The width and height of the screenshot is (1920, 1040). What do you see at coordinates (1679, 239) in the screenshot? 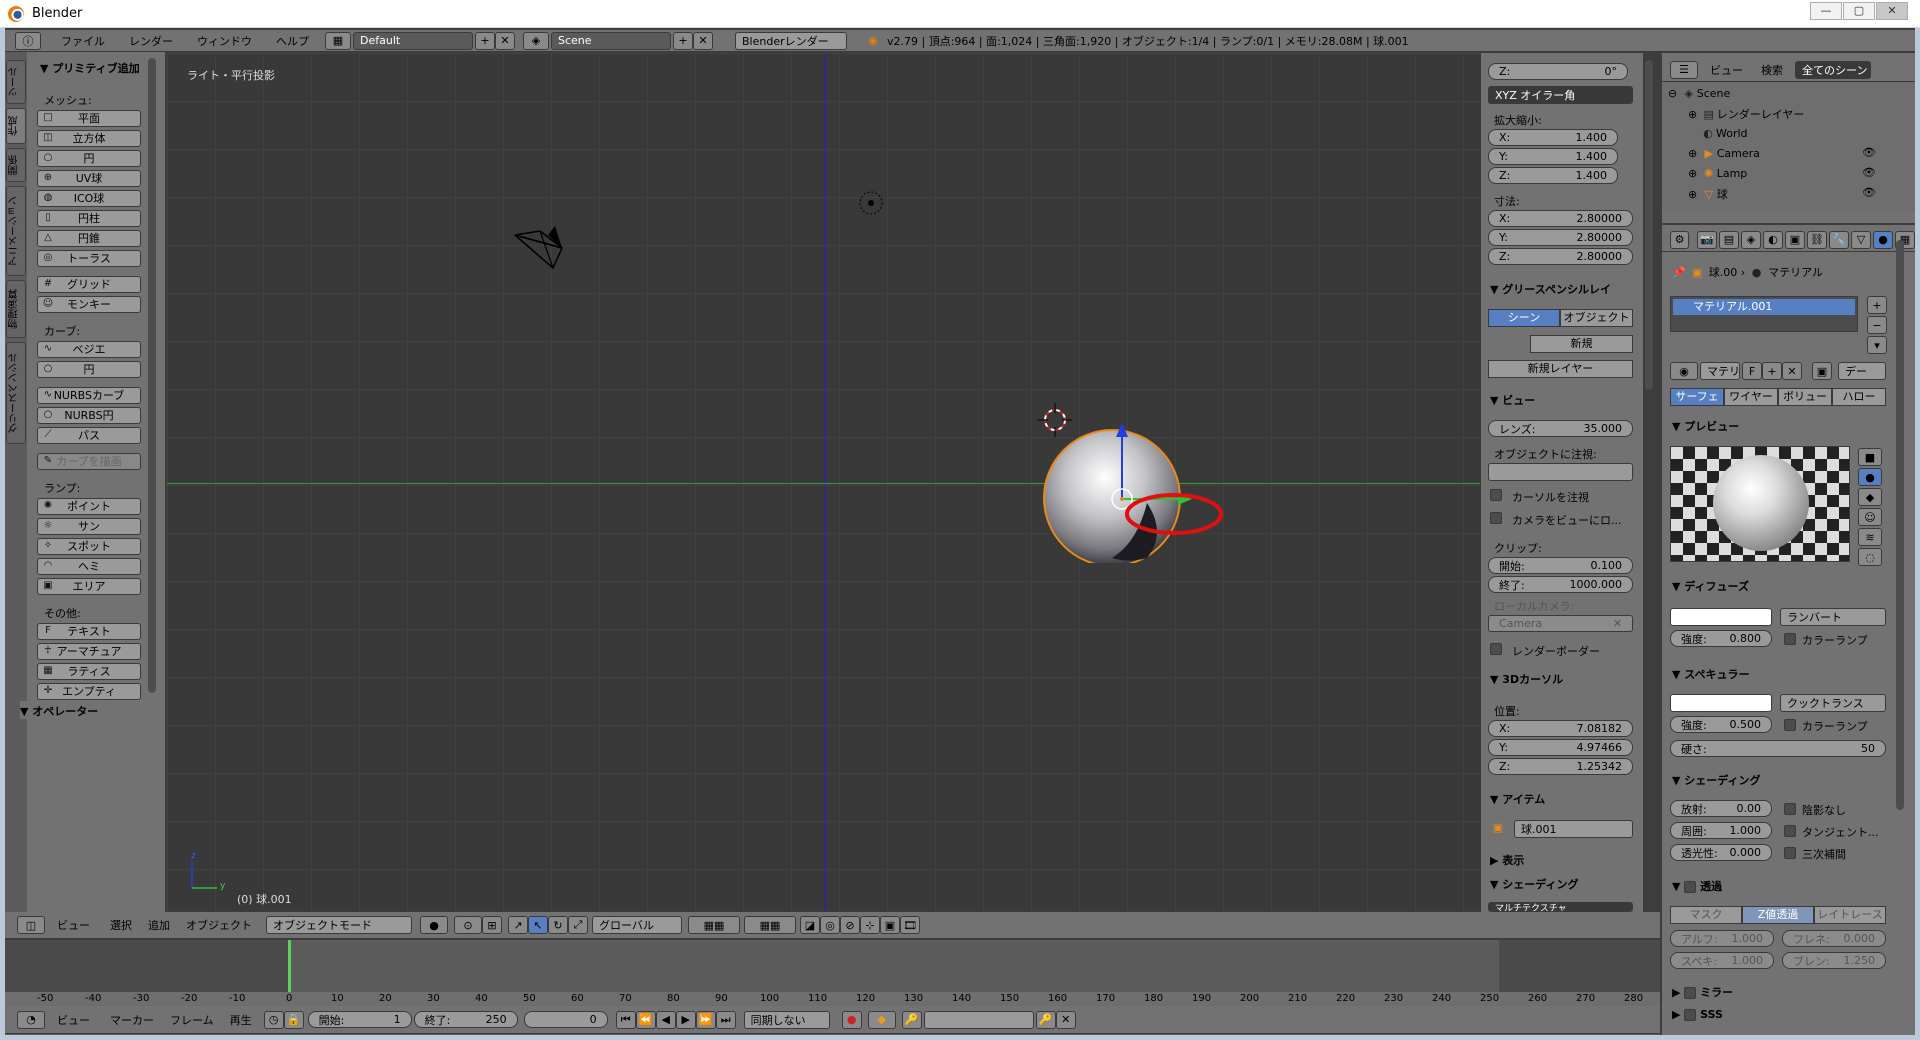
I see `properties-editor-icon: ⚙` at bounding box center [1679, 239].